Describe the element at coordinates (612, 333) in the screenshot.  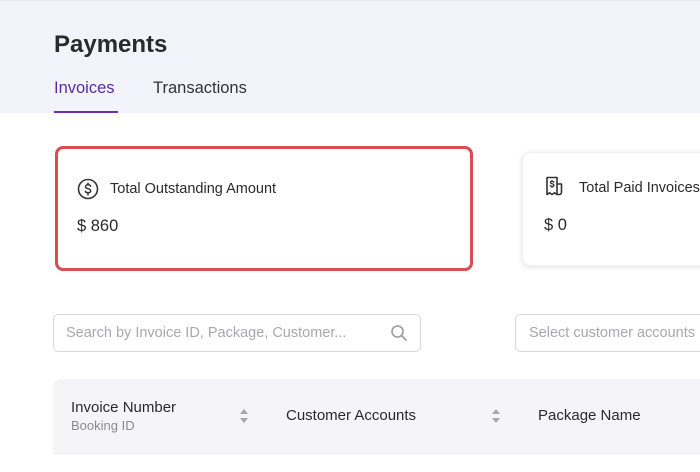
I see `customer-select-placeholder: Select customer accounts` at that location.